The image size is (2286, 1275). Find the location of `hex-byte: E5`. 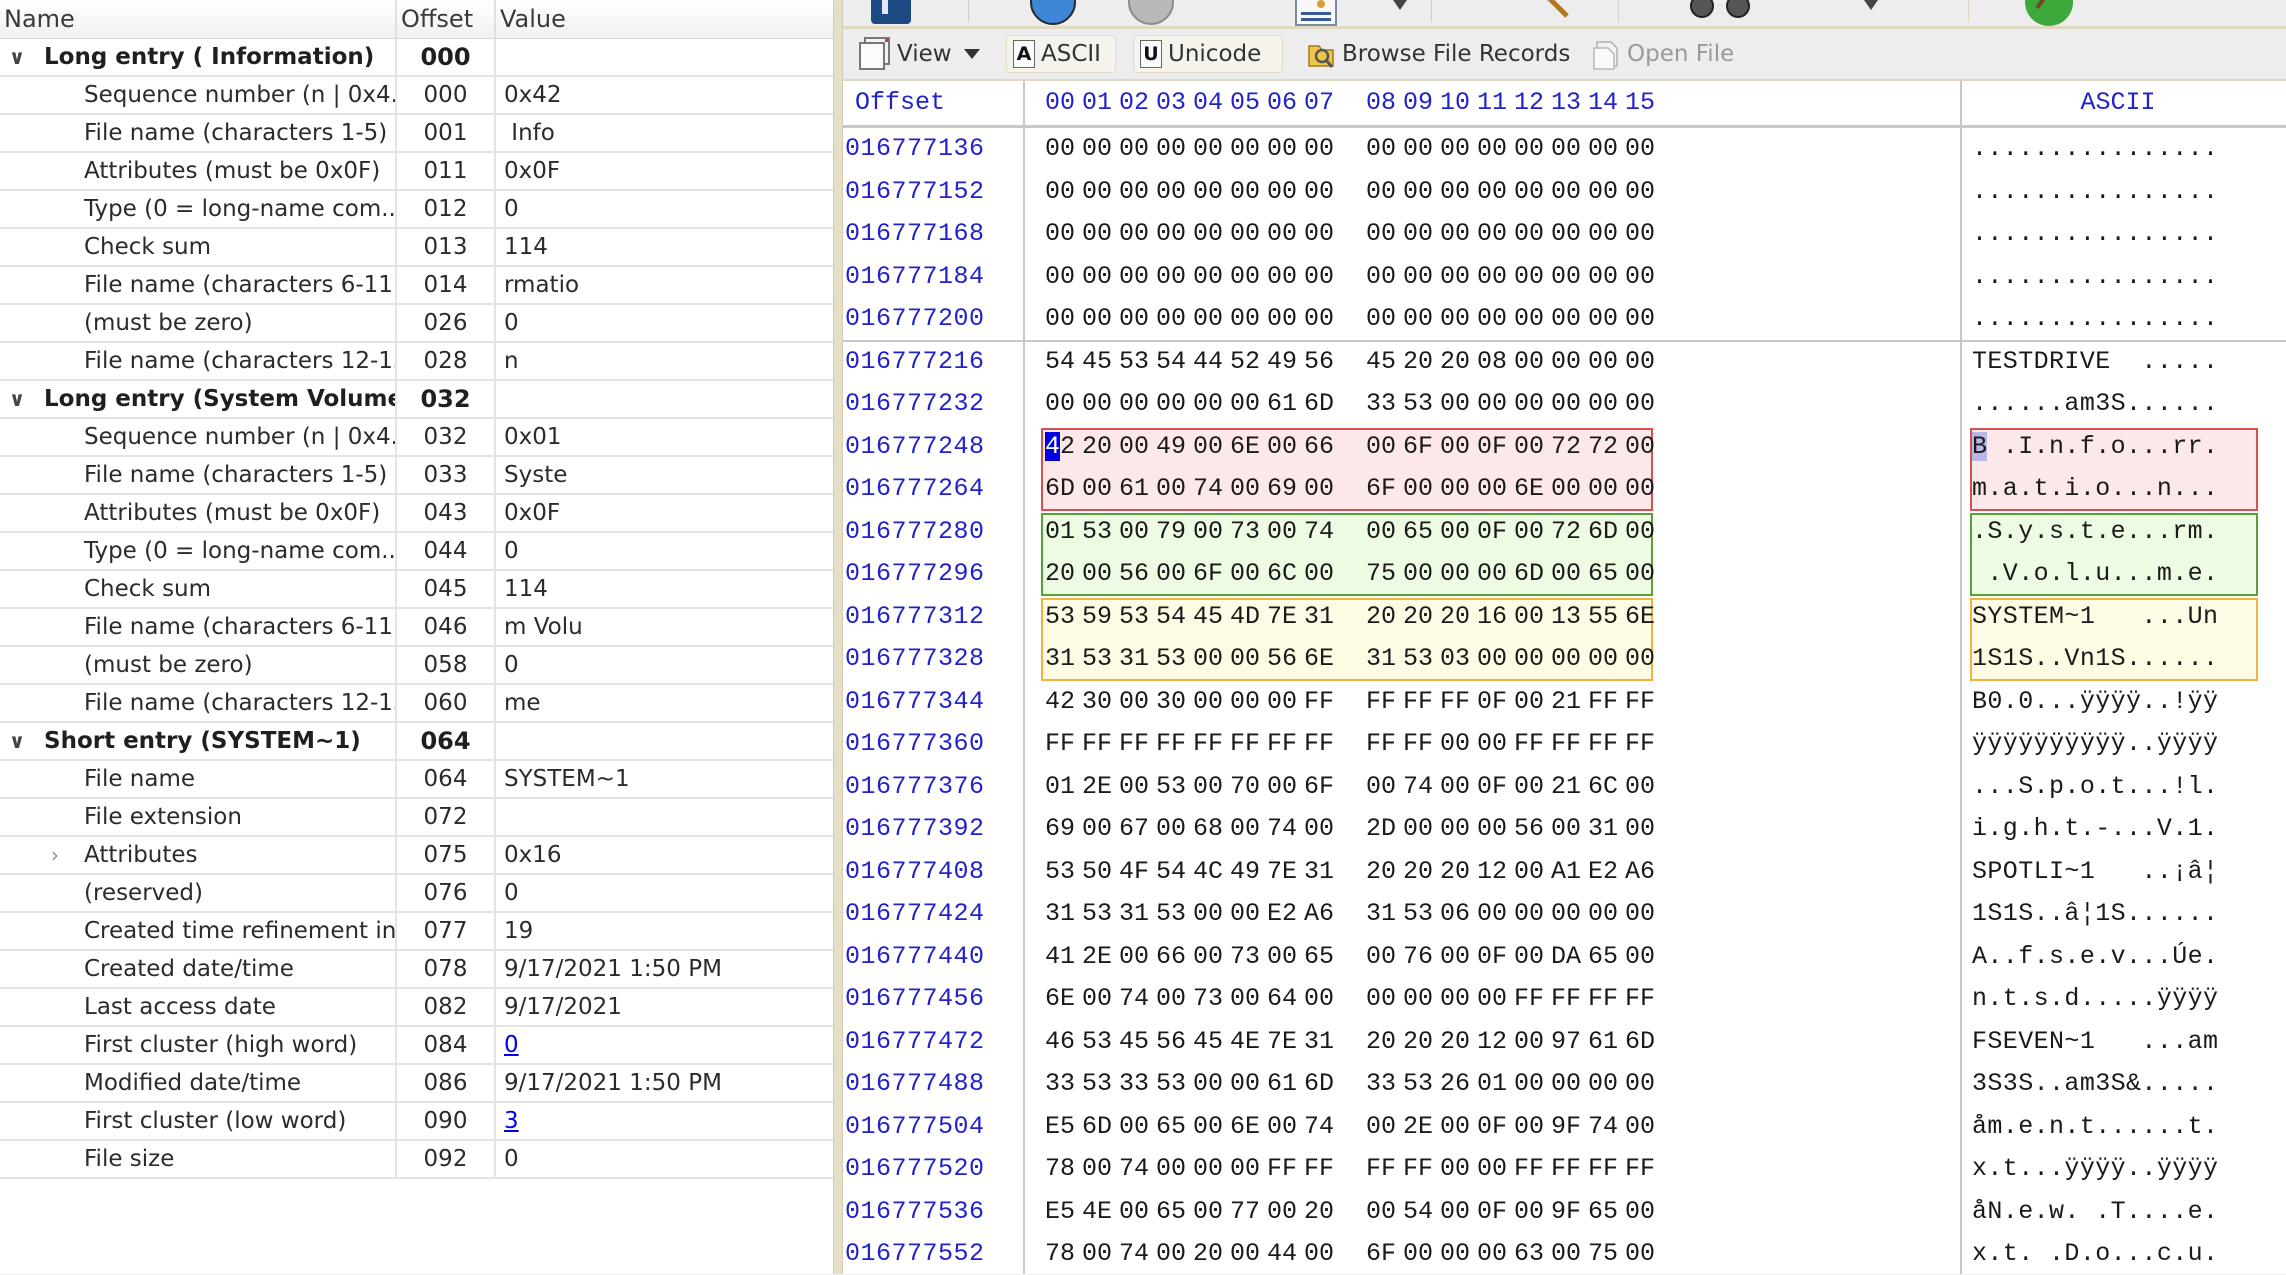

hex-byte: E5 is located at coordinates (1060, 1127).